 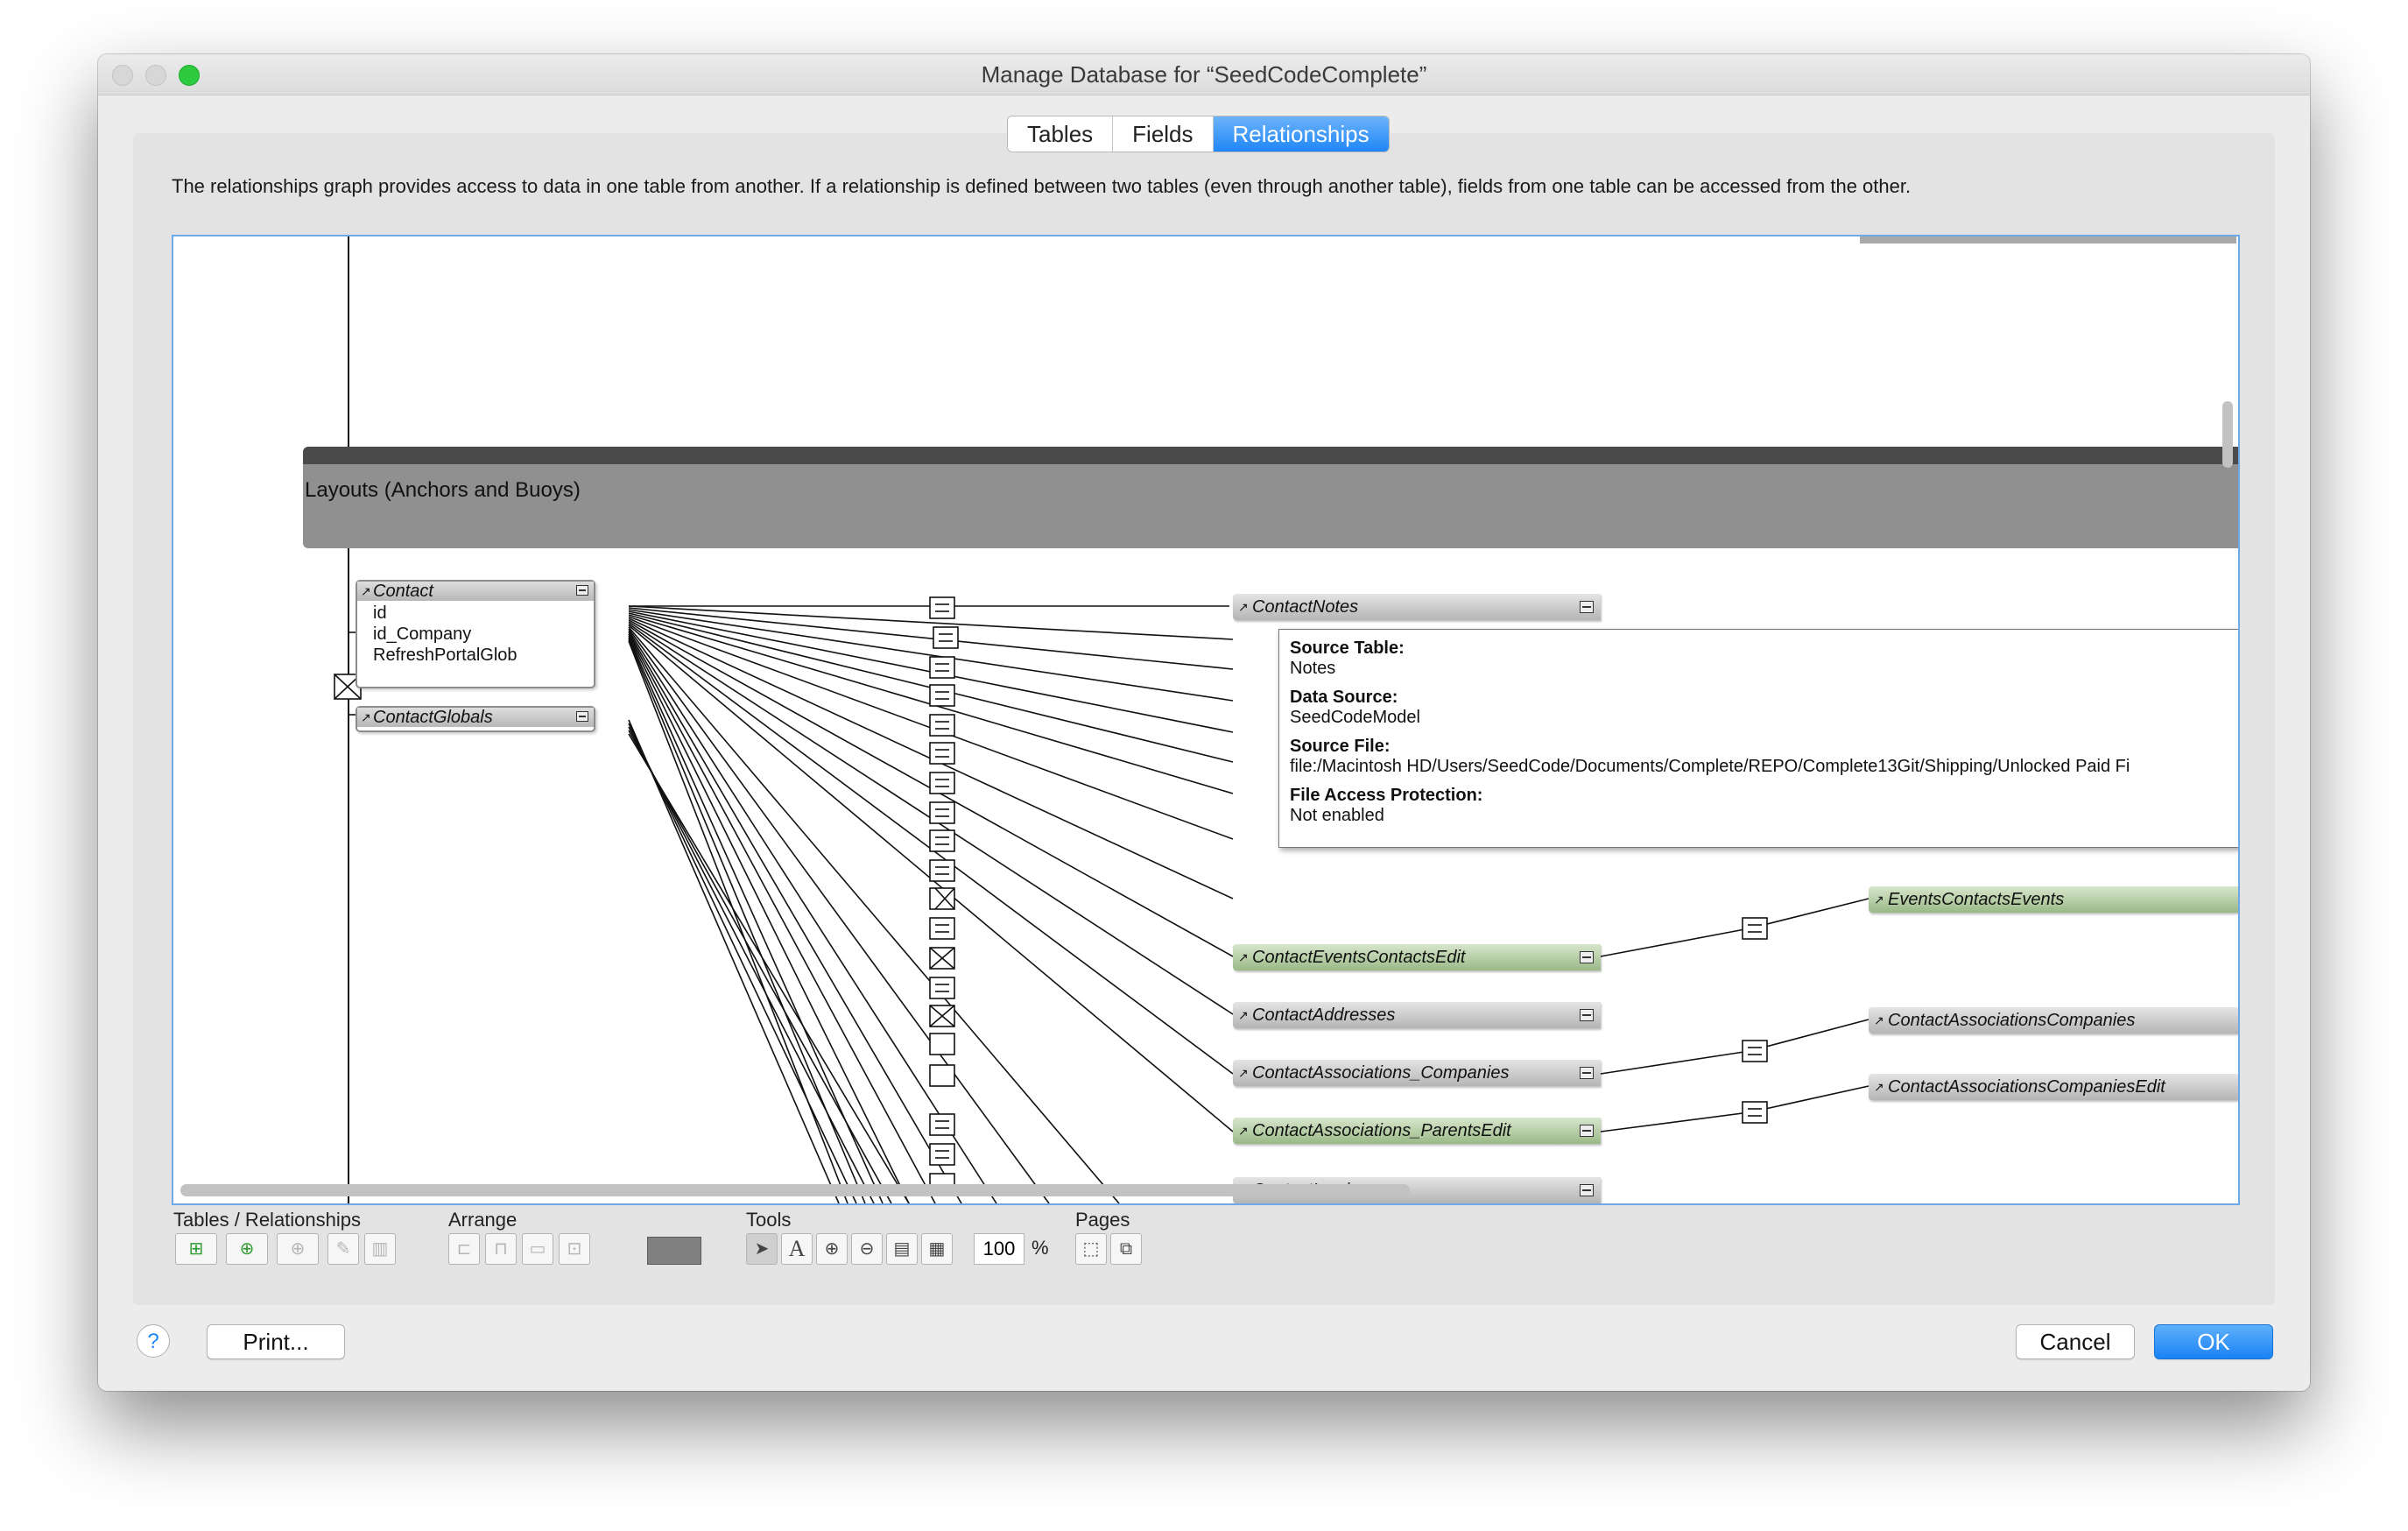 I want to click on contact-globals-name: ContactGlobals, so click(x=433, y=718).